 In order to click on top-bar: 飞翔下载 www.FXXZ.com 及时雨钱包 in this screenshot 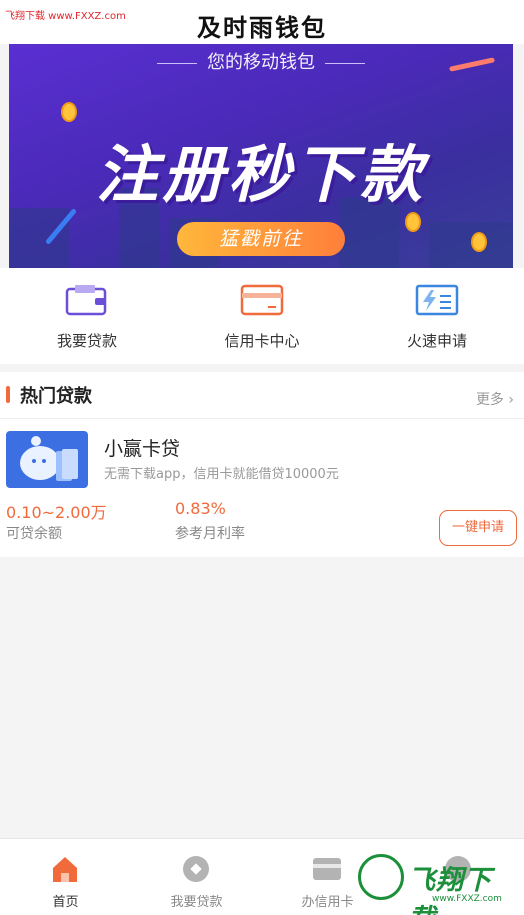, I will do `click(262, 22)`.